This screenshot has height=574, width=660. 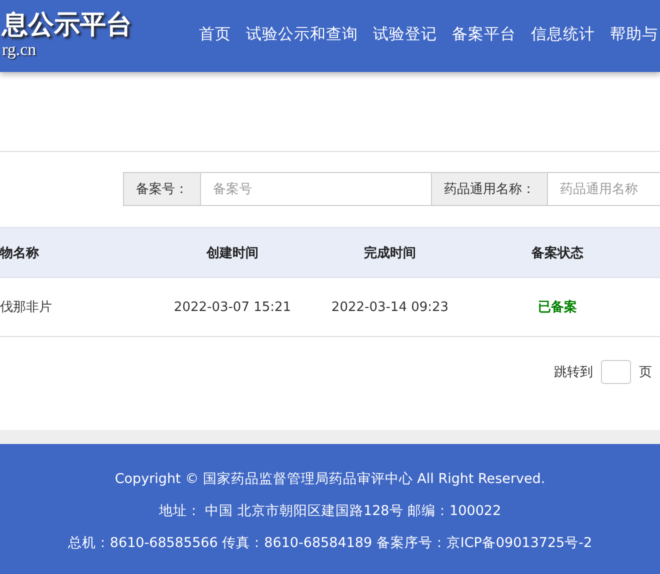 I want to click on search-field: 备案号, so click(x=316, y=189).